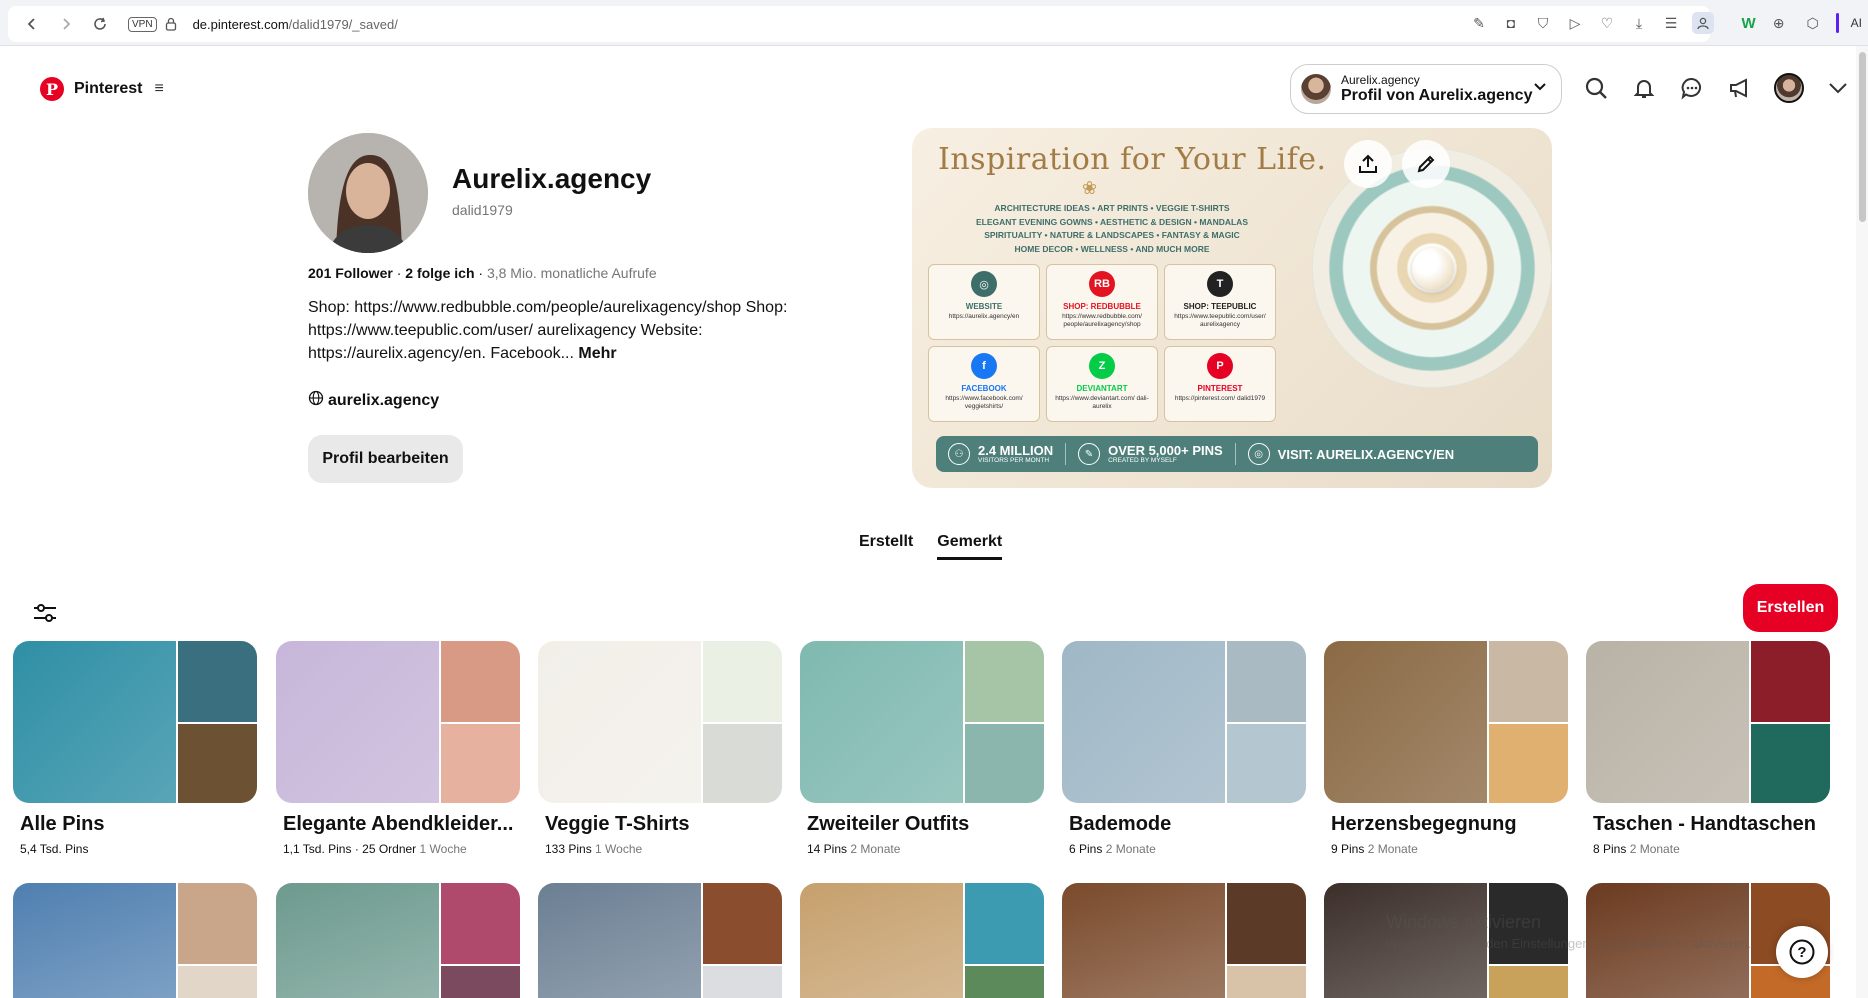 The width and height of the screenshot is (1868, 998). What do you see at coordinates (158, 89) in the screenshot?
I see `menu-icon: ≡` at bounding box center [158, 89].